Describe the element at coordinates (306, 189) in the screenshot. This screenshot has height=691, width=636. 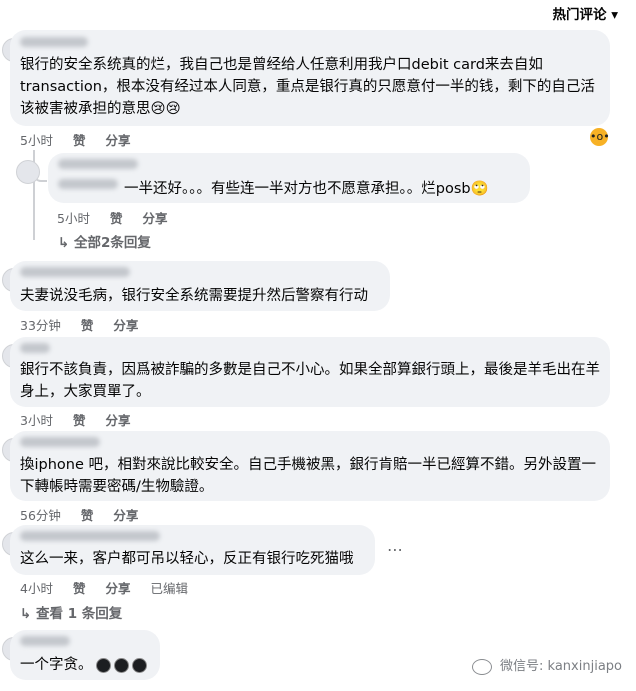
I see `reply-text: 一半还好。。。有些连一半对方也不愿意承担。。烂posb🙄` at that location.